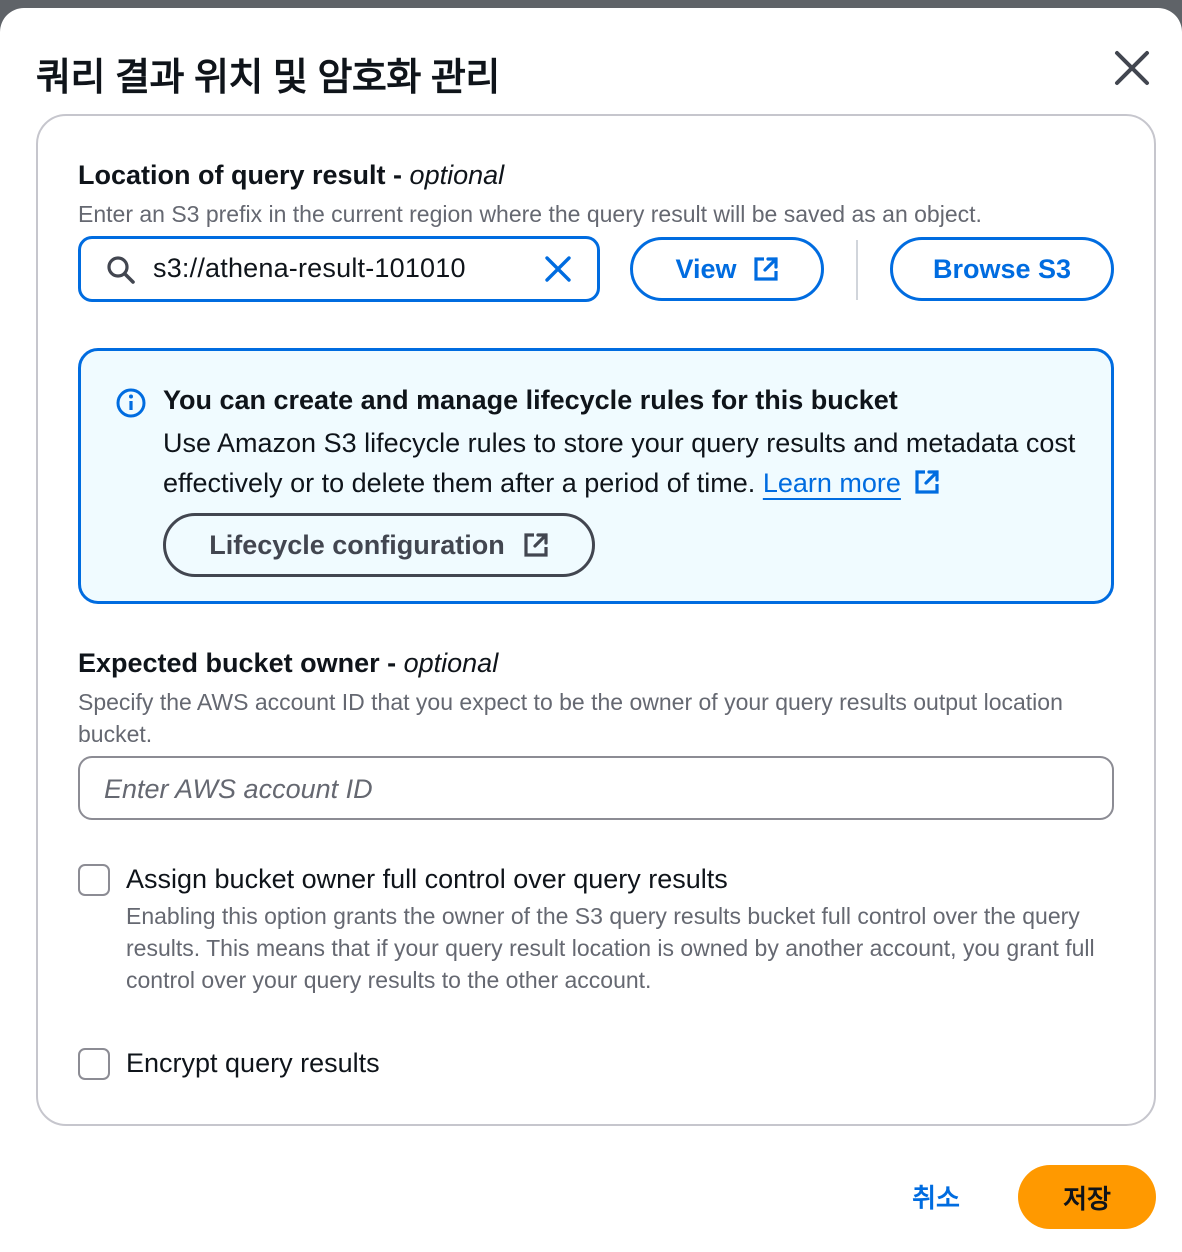 This screenshot has height=1252, width=1182. I want to click on cancel-button: 취소, so click(936, 1196).